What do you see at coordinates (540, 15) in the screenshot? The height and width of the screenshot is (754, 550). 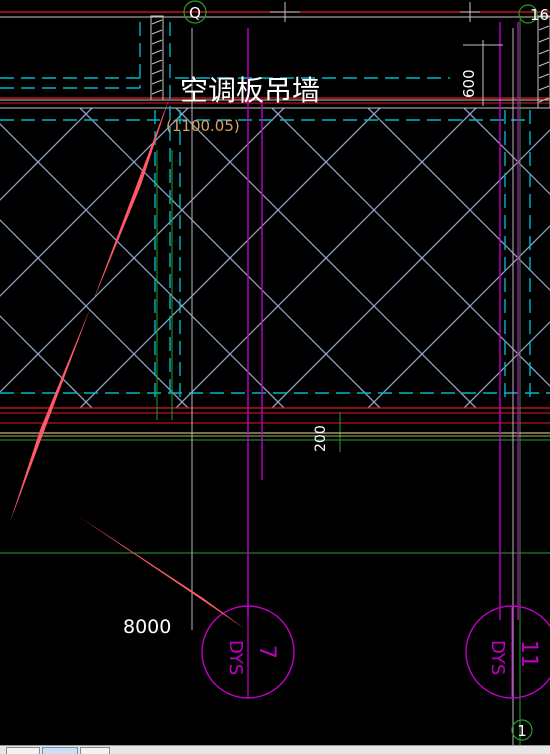 I see `grid-bubble-top-right-label: 160` at bounding box center [540, 15].